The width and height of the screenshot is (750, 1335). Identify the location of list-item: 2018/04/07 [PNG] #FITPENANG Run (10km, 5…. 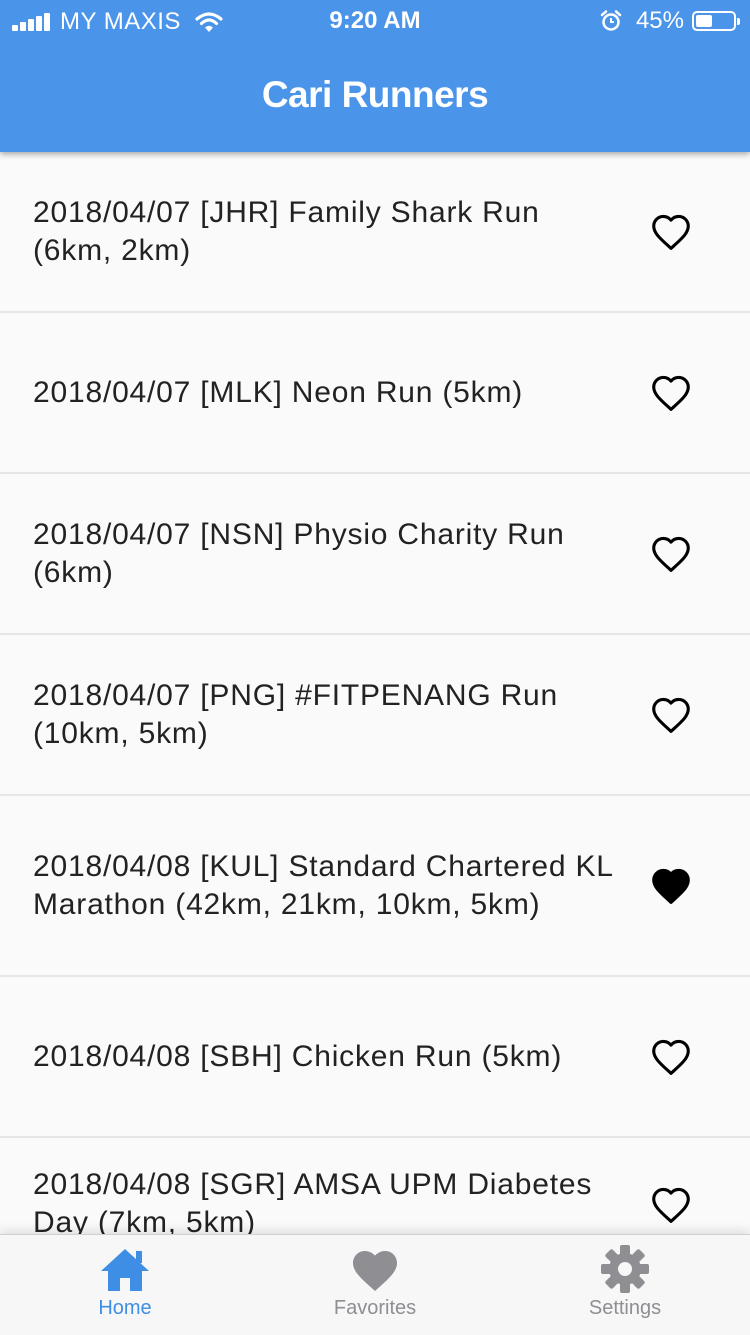
(375, 715).